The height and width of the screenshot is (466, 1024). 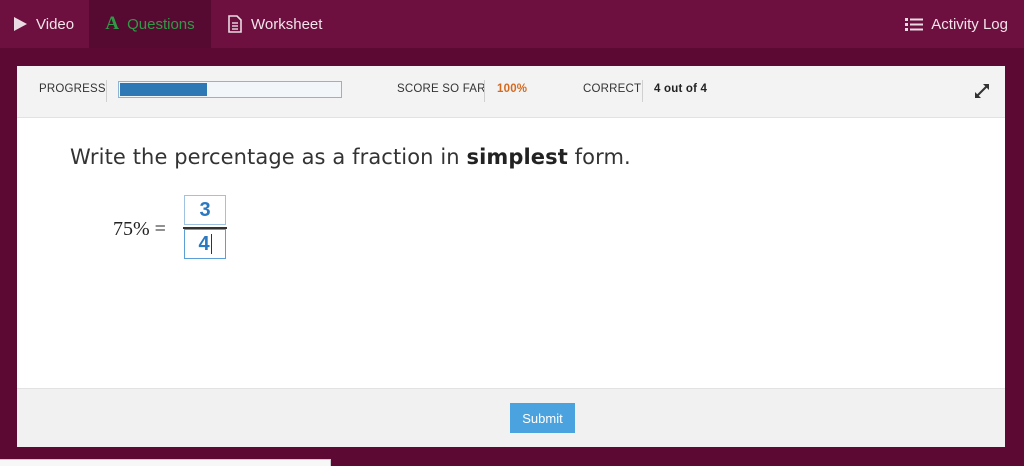 What do you see at coordinates (542, 418) in the screenshot?
I see `submit-button: Submit` at bounding box center [542, 418].